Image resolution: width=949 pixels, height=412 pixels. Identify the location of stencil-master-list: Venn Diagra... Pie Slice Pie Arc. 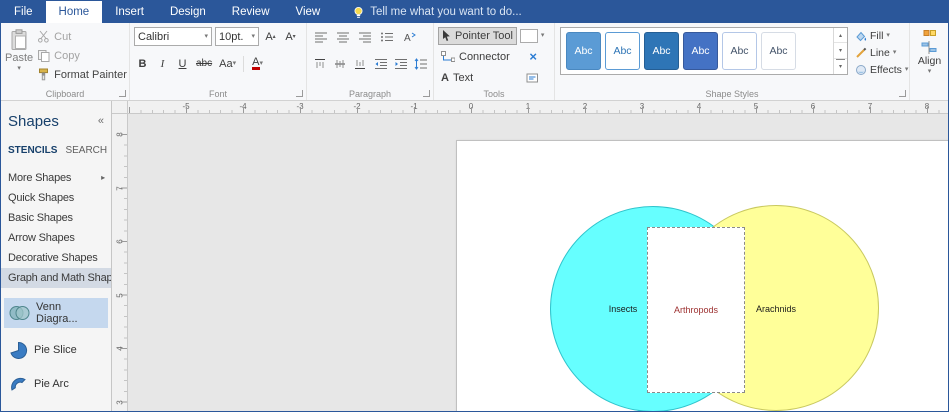
(56, 347).